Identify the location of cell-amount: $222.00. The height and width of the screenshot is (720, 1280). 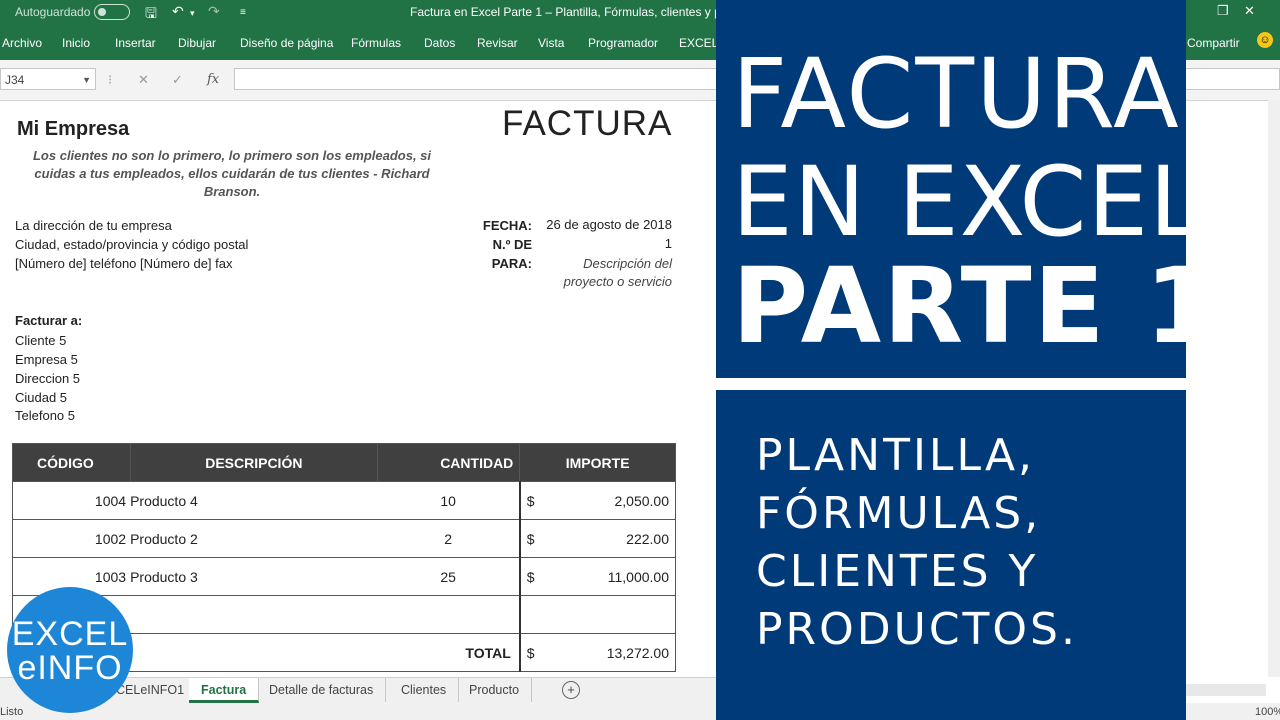
(597, 538).